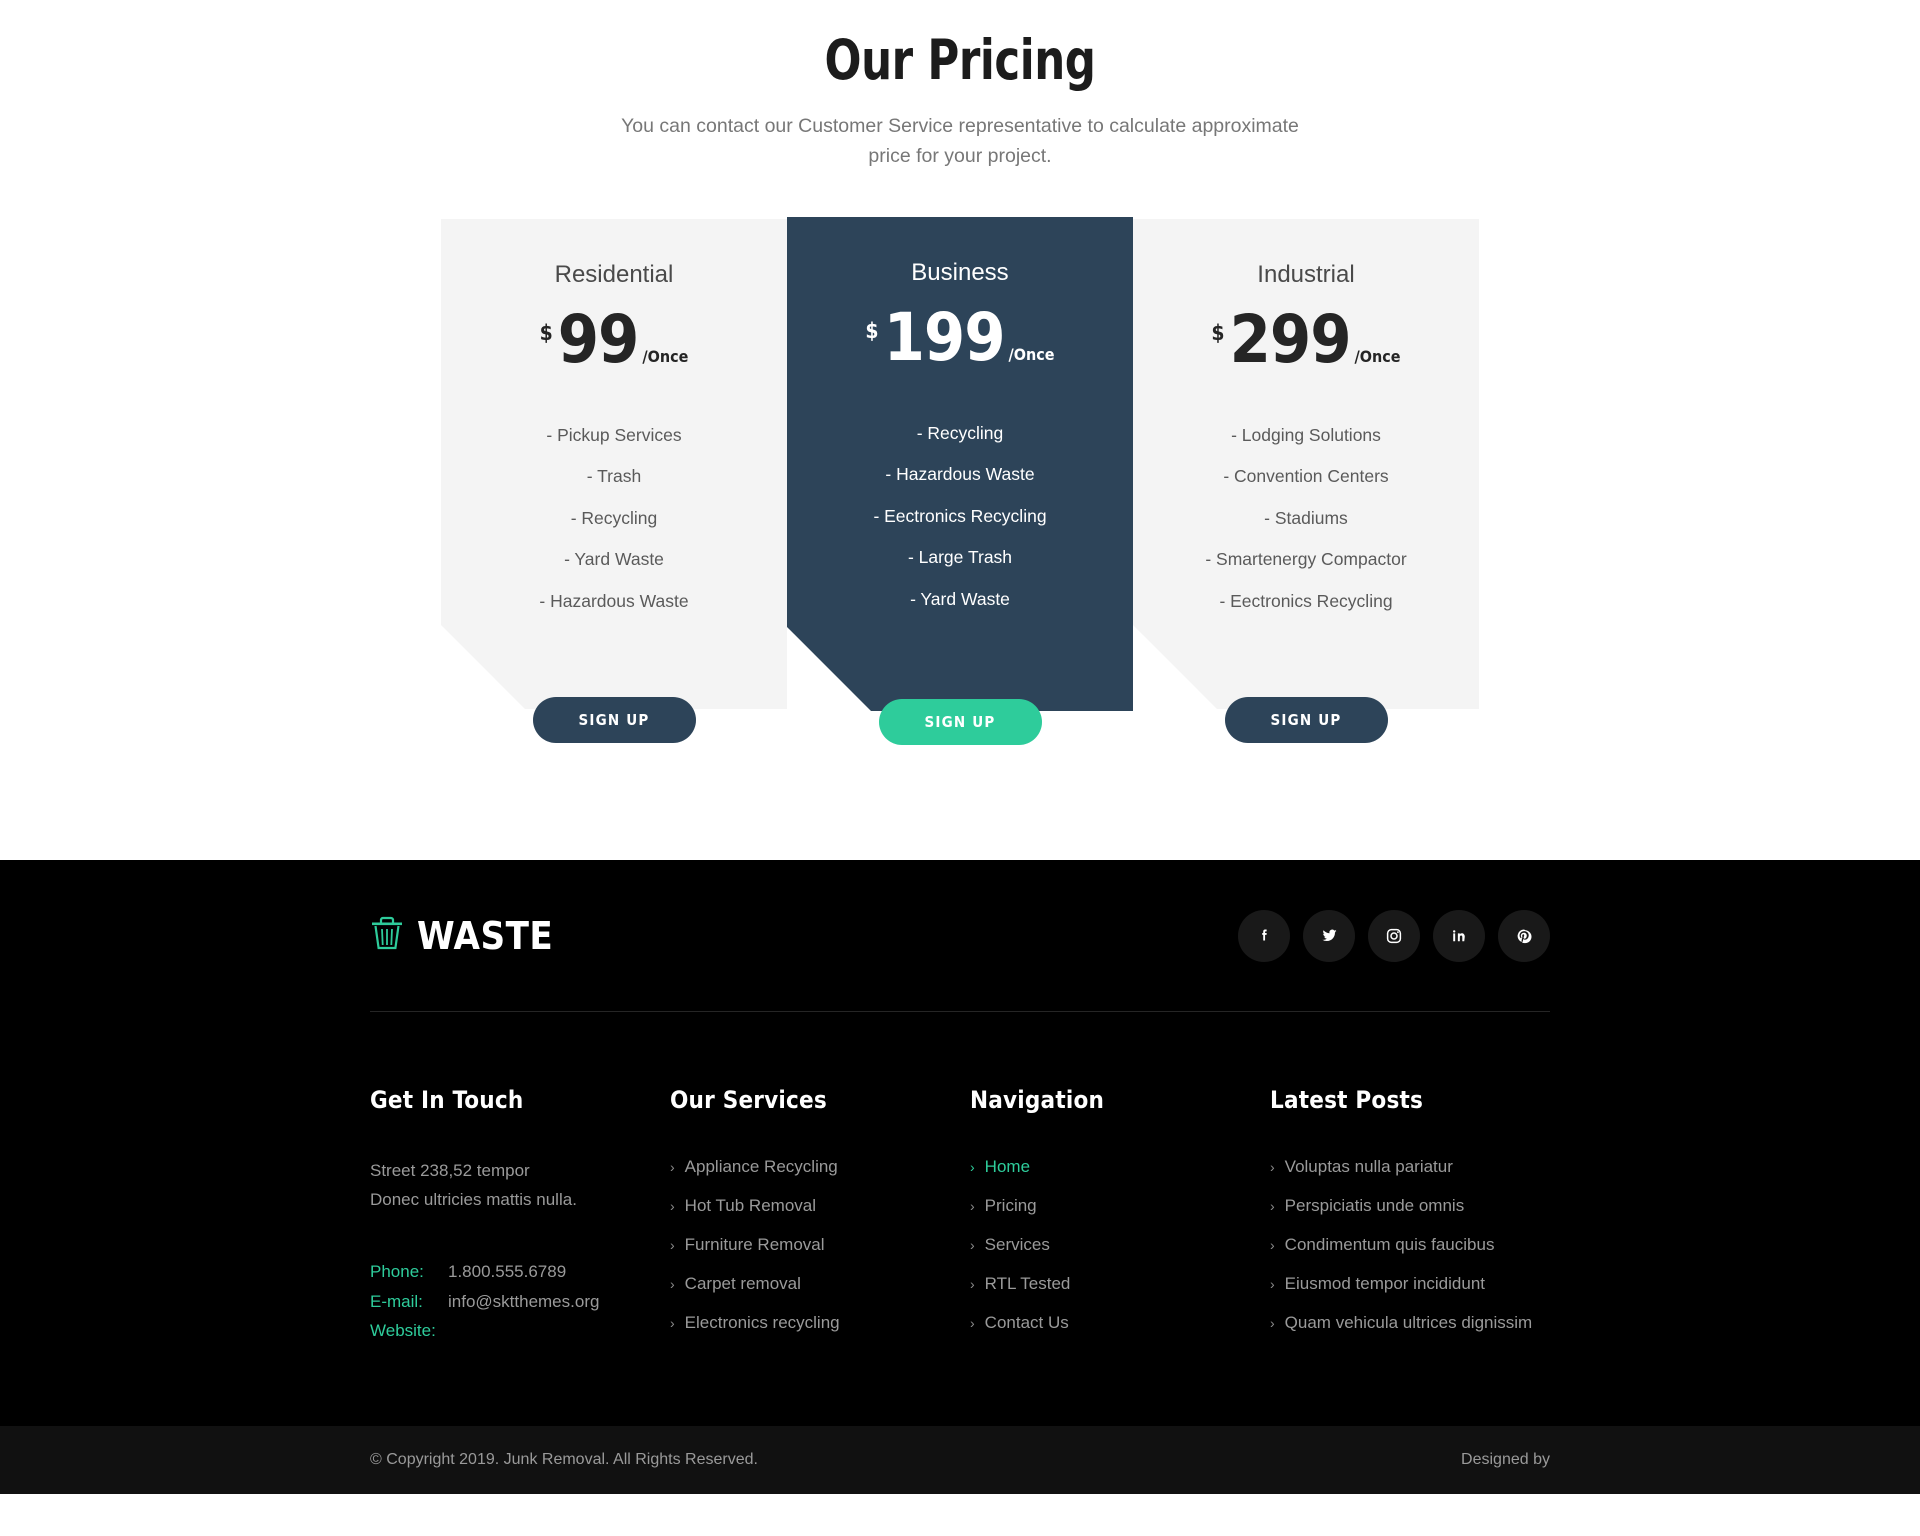 Image resolution: width=1920 pixels, height=1536 pixels. Describe the element at coordinates (397, 1271) in the screenshot. I see `phone-label: Phone:` at that location.